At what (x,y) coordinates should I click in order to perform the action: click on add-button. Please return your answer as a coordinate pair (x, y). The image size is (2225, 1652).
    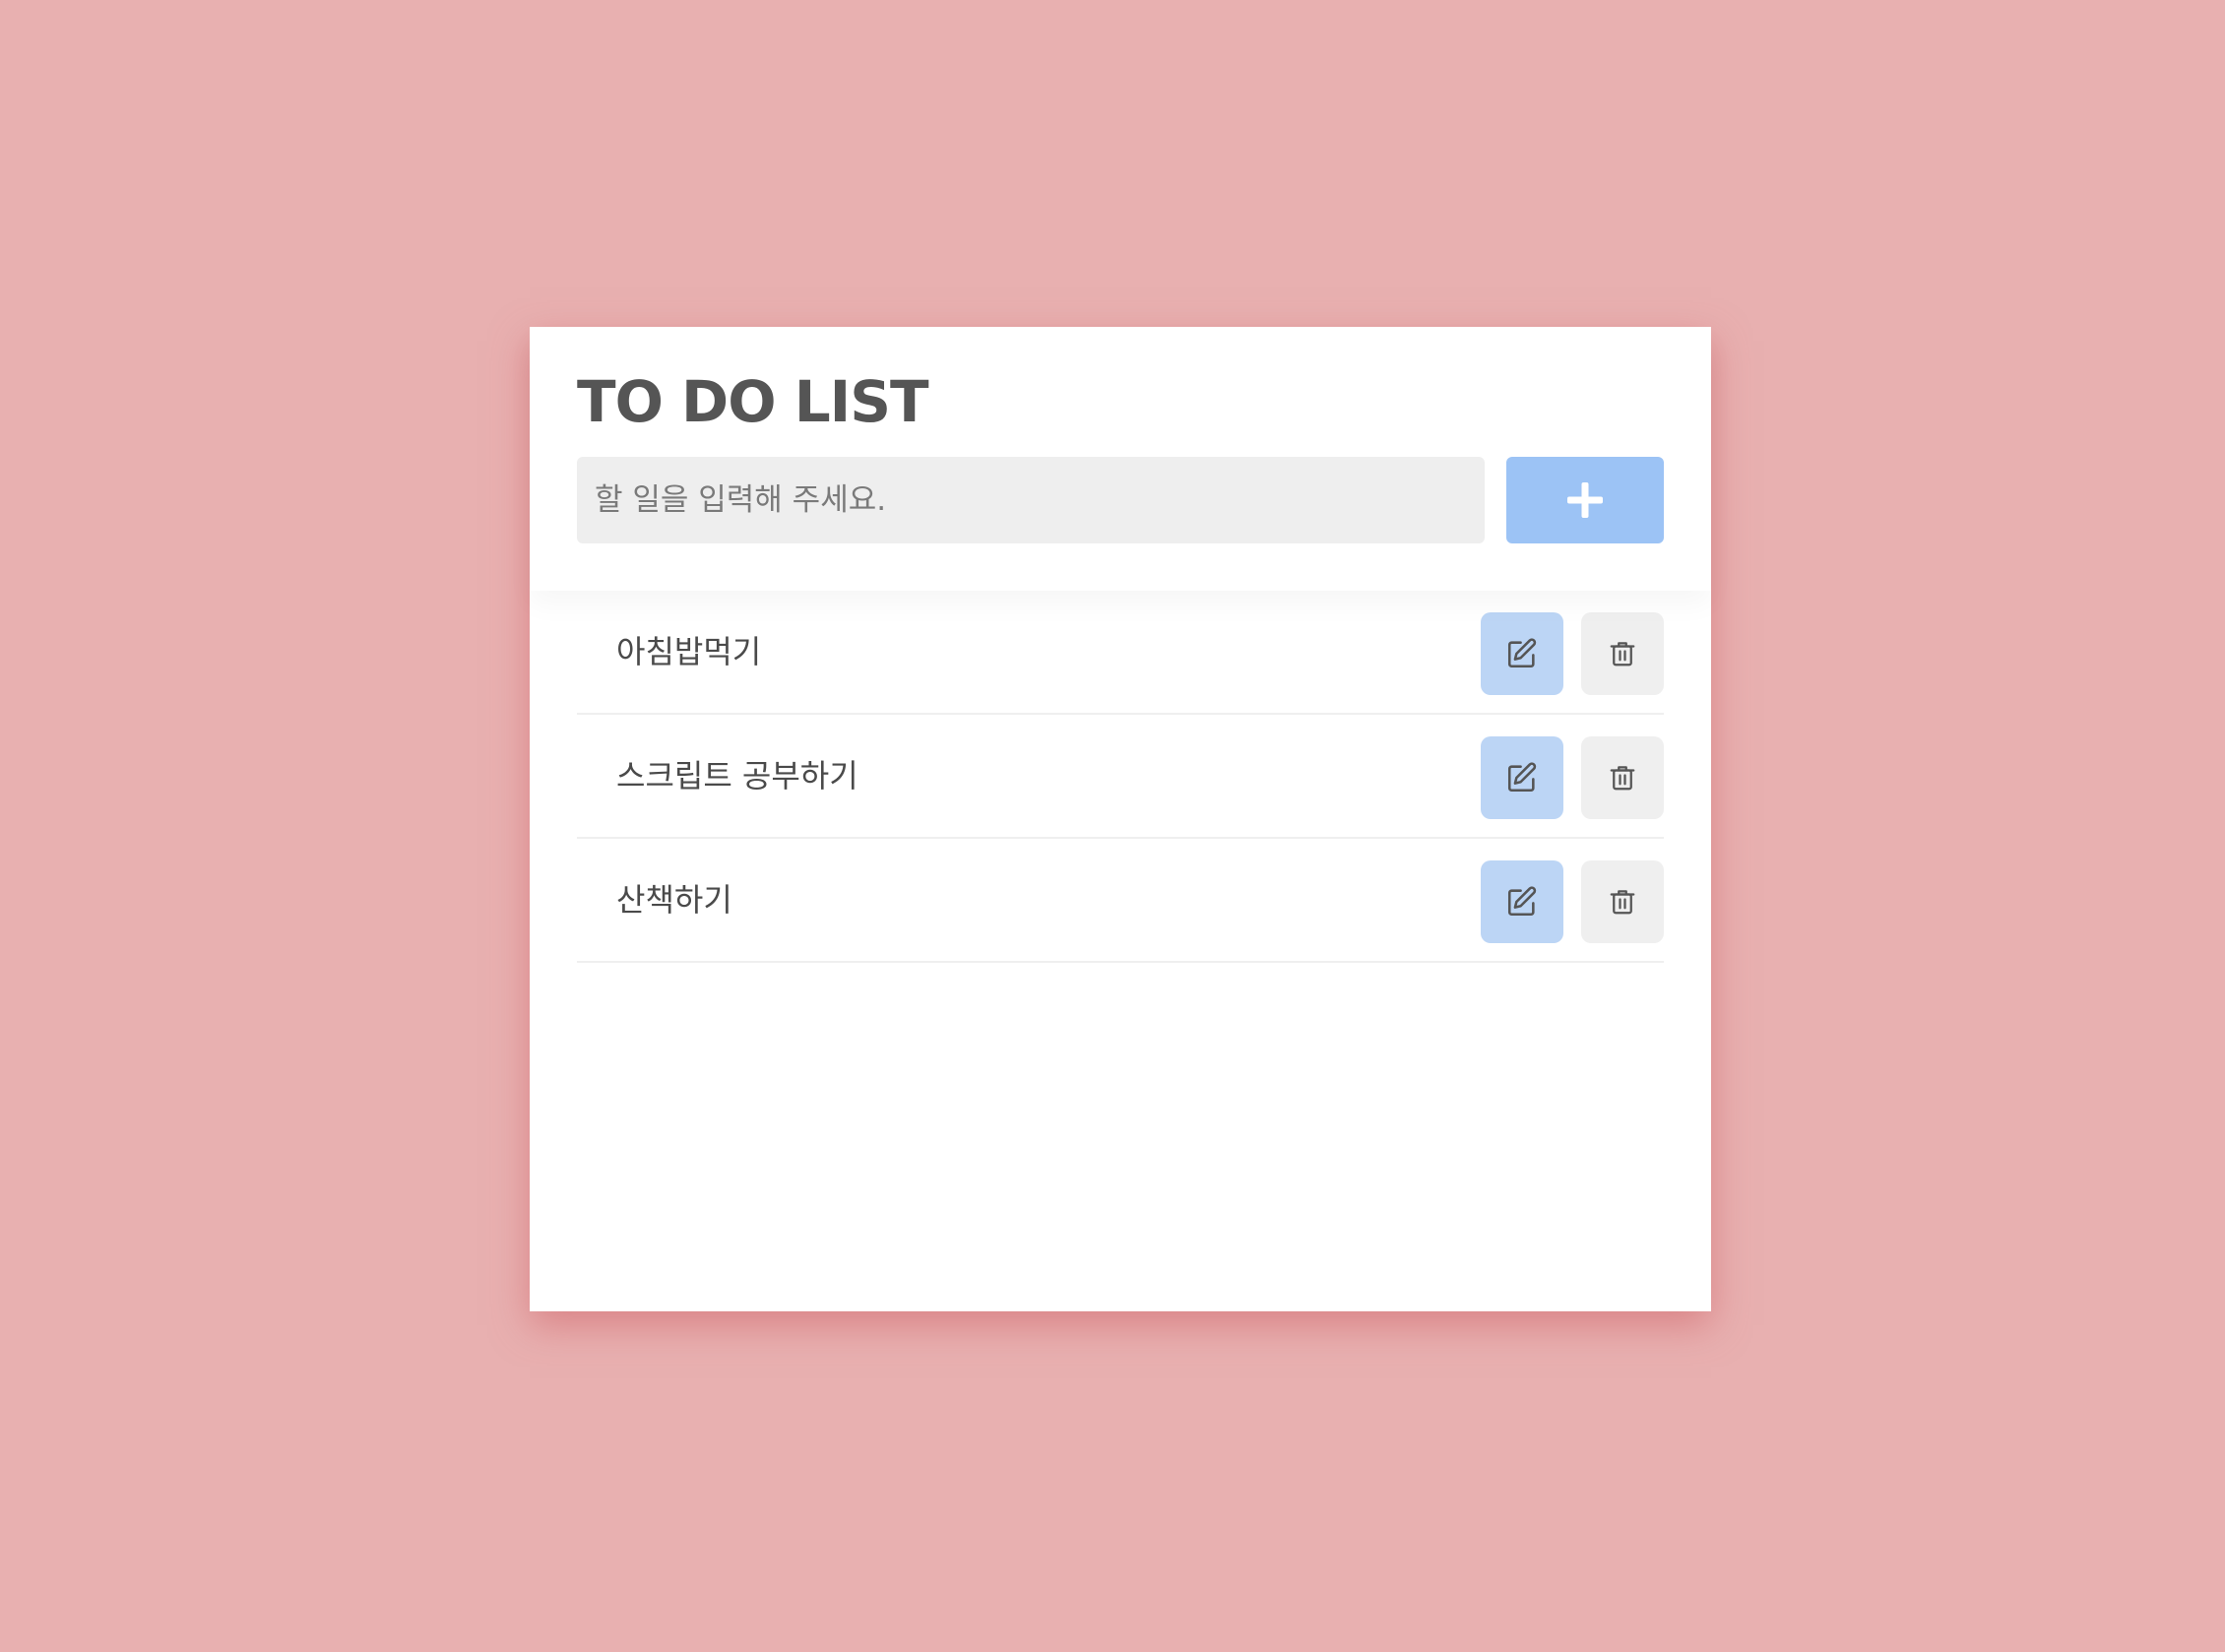
    Looking at the image, I should click on (1585, 500).